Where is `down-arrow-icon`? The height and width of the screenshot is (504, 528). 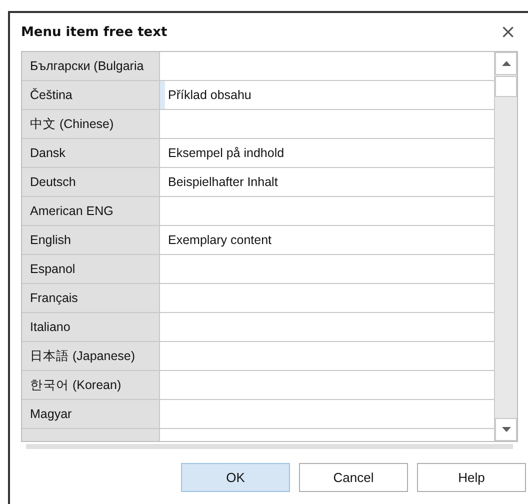 down-arrow-icon is located at coordinates (506, 429).